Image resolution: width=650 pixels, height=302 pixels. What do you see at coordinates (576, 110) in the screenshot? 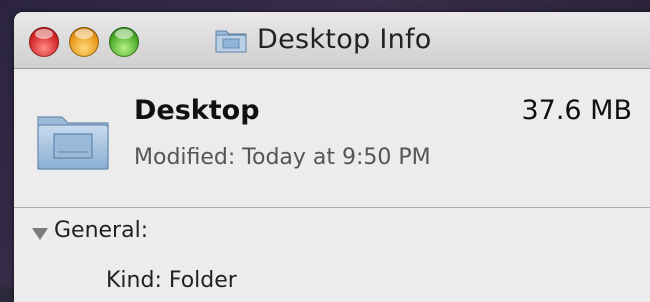
I see `item-size: 37.6 MB` at bounding box center [576, 110].